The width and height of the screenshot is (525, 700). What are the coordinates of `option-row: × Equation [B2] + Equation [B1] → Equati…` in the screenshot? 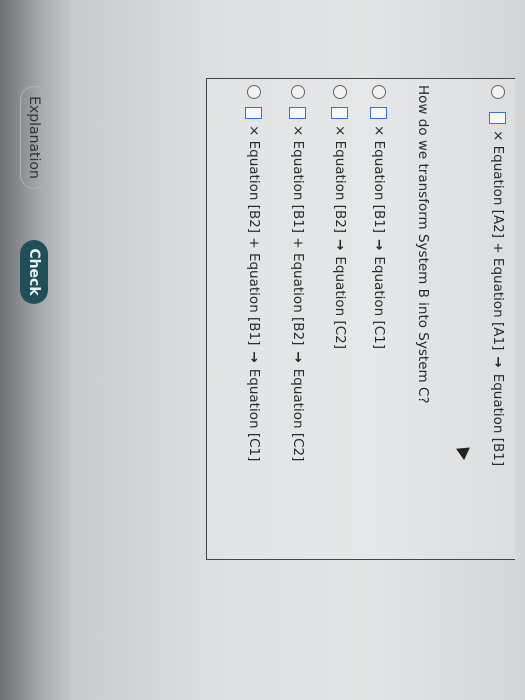 It's located at (254, 284).